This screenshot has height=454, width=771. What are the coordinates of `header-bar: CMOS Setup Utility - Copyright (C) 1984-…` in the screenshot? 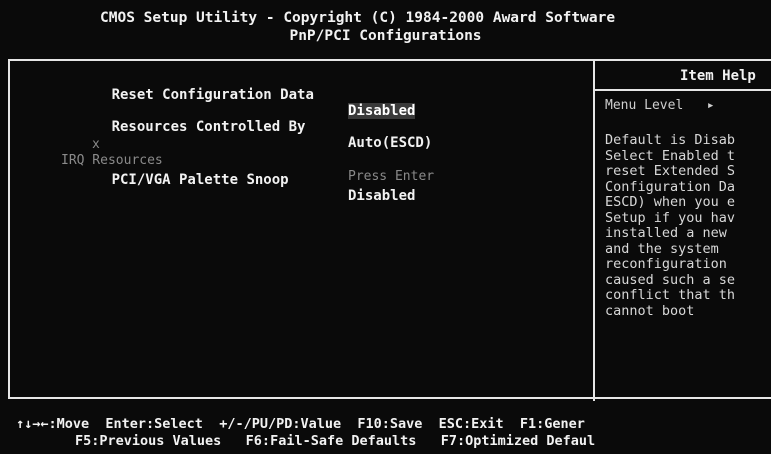 It's located at (385, 26).